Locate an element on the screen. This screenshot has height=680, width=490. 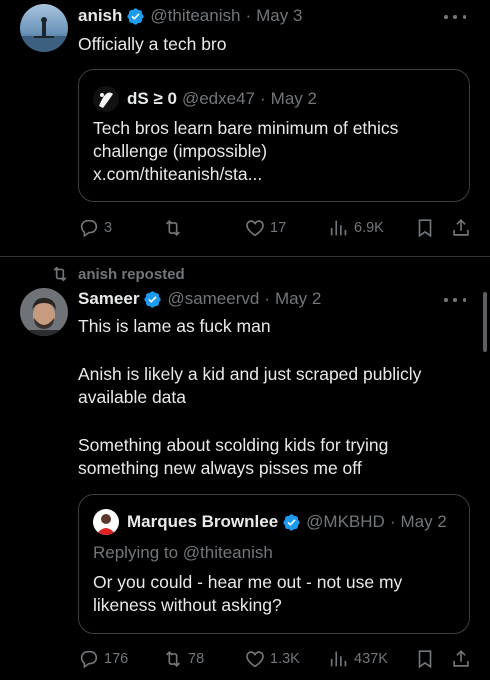
repost-button is located at coordinates (175, 228).